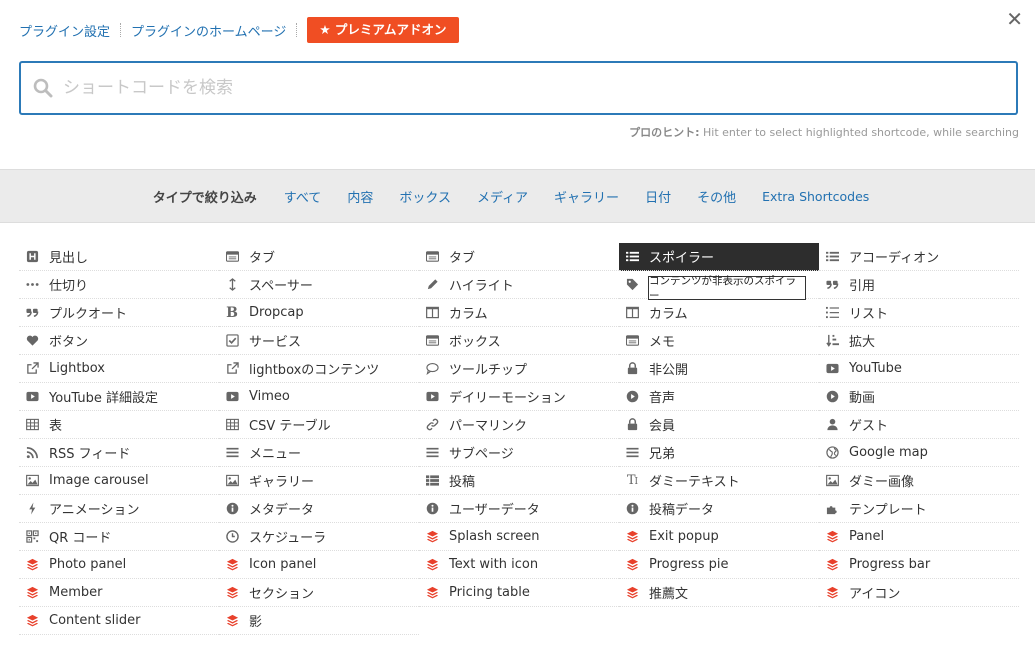  I want to click on shortcode-label: Exit popup, so click(684, 536).